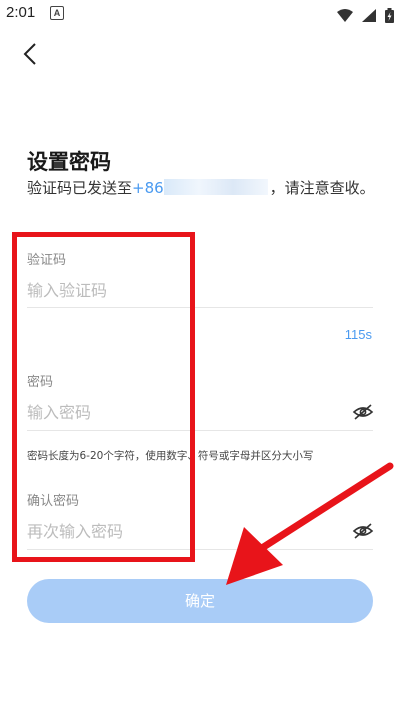 Image resolution: width=400 pixels, height=710 pixels. Describe the element at coordinates (47, 260) in the screenshot. I see `code-label: 验证码` at that location.